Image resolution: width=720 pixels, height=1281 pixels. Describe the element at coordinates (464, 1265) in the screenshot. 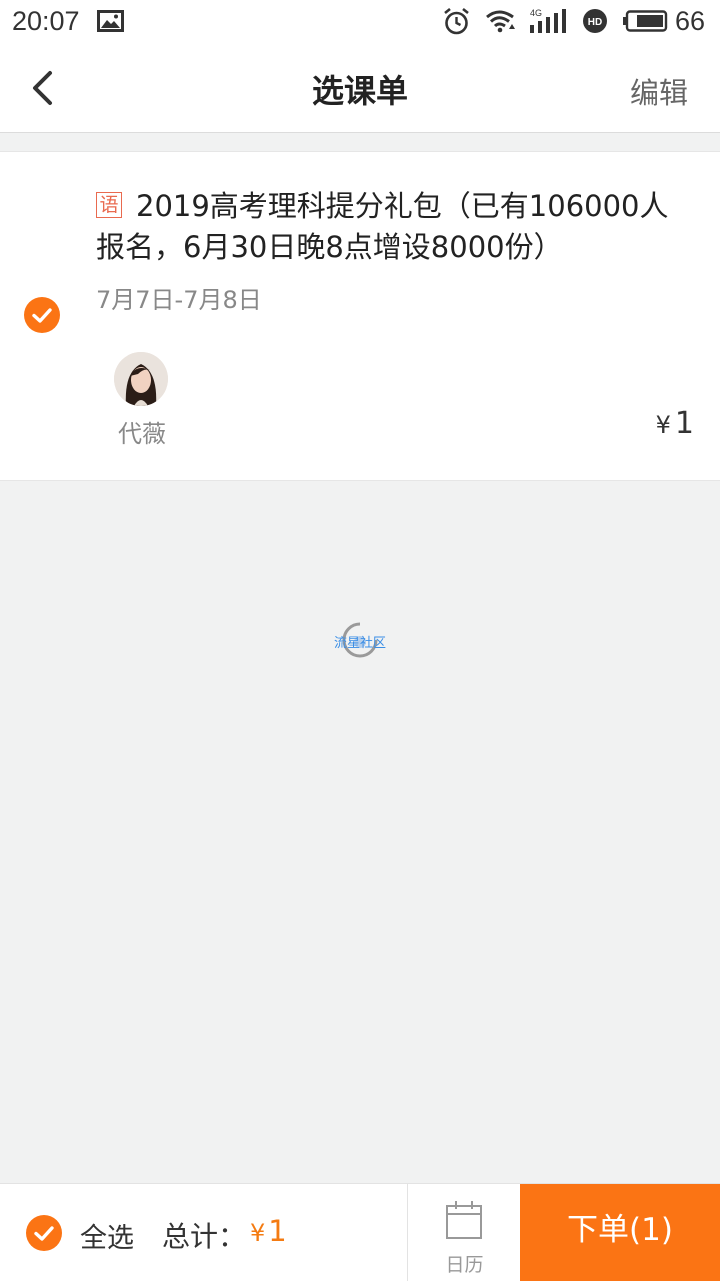

I see `calendar-label: 日历` at that location.